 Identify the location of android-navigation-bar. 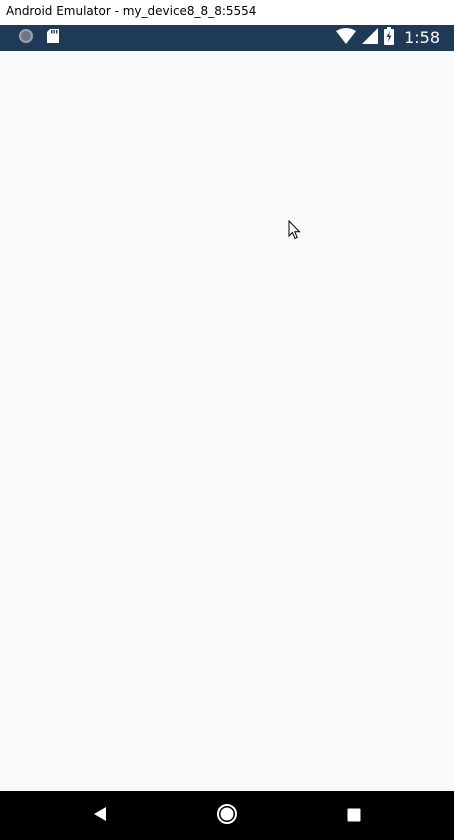
(227, 815).